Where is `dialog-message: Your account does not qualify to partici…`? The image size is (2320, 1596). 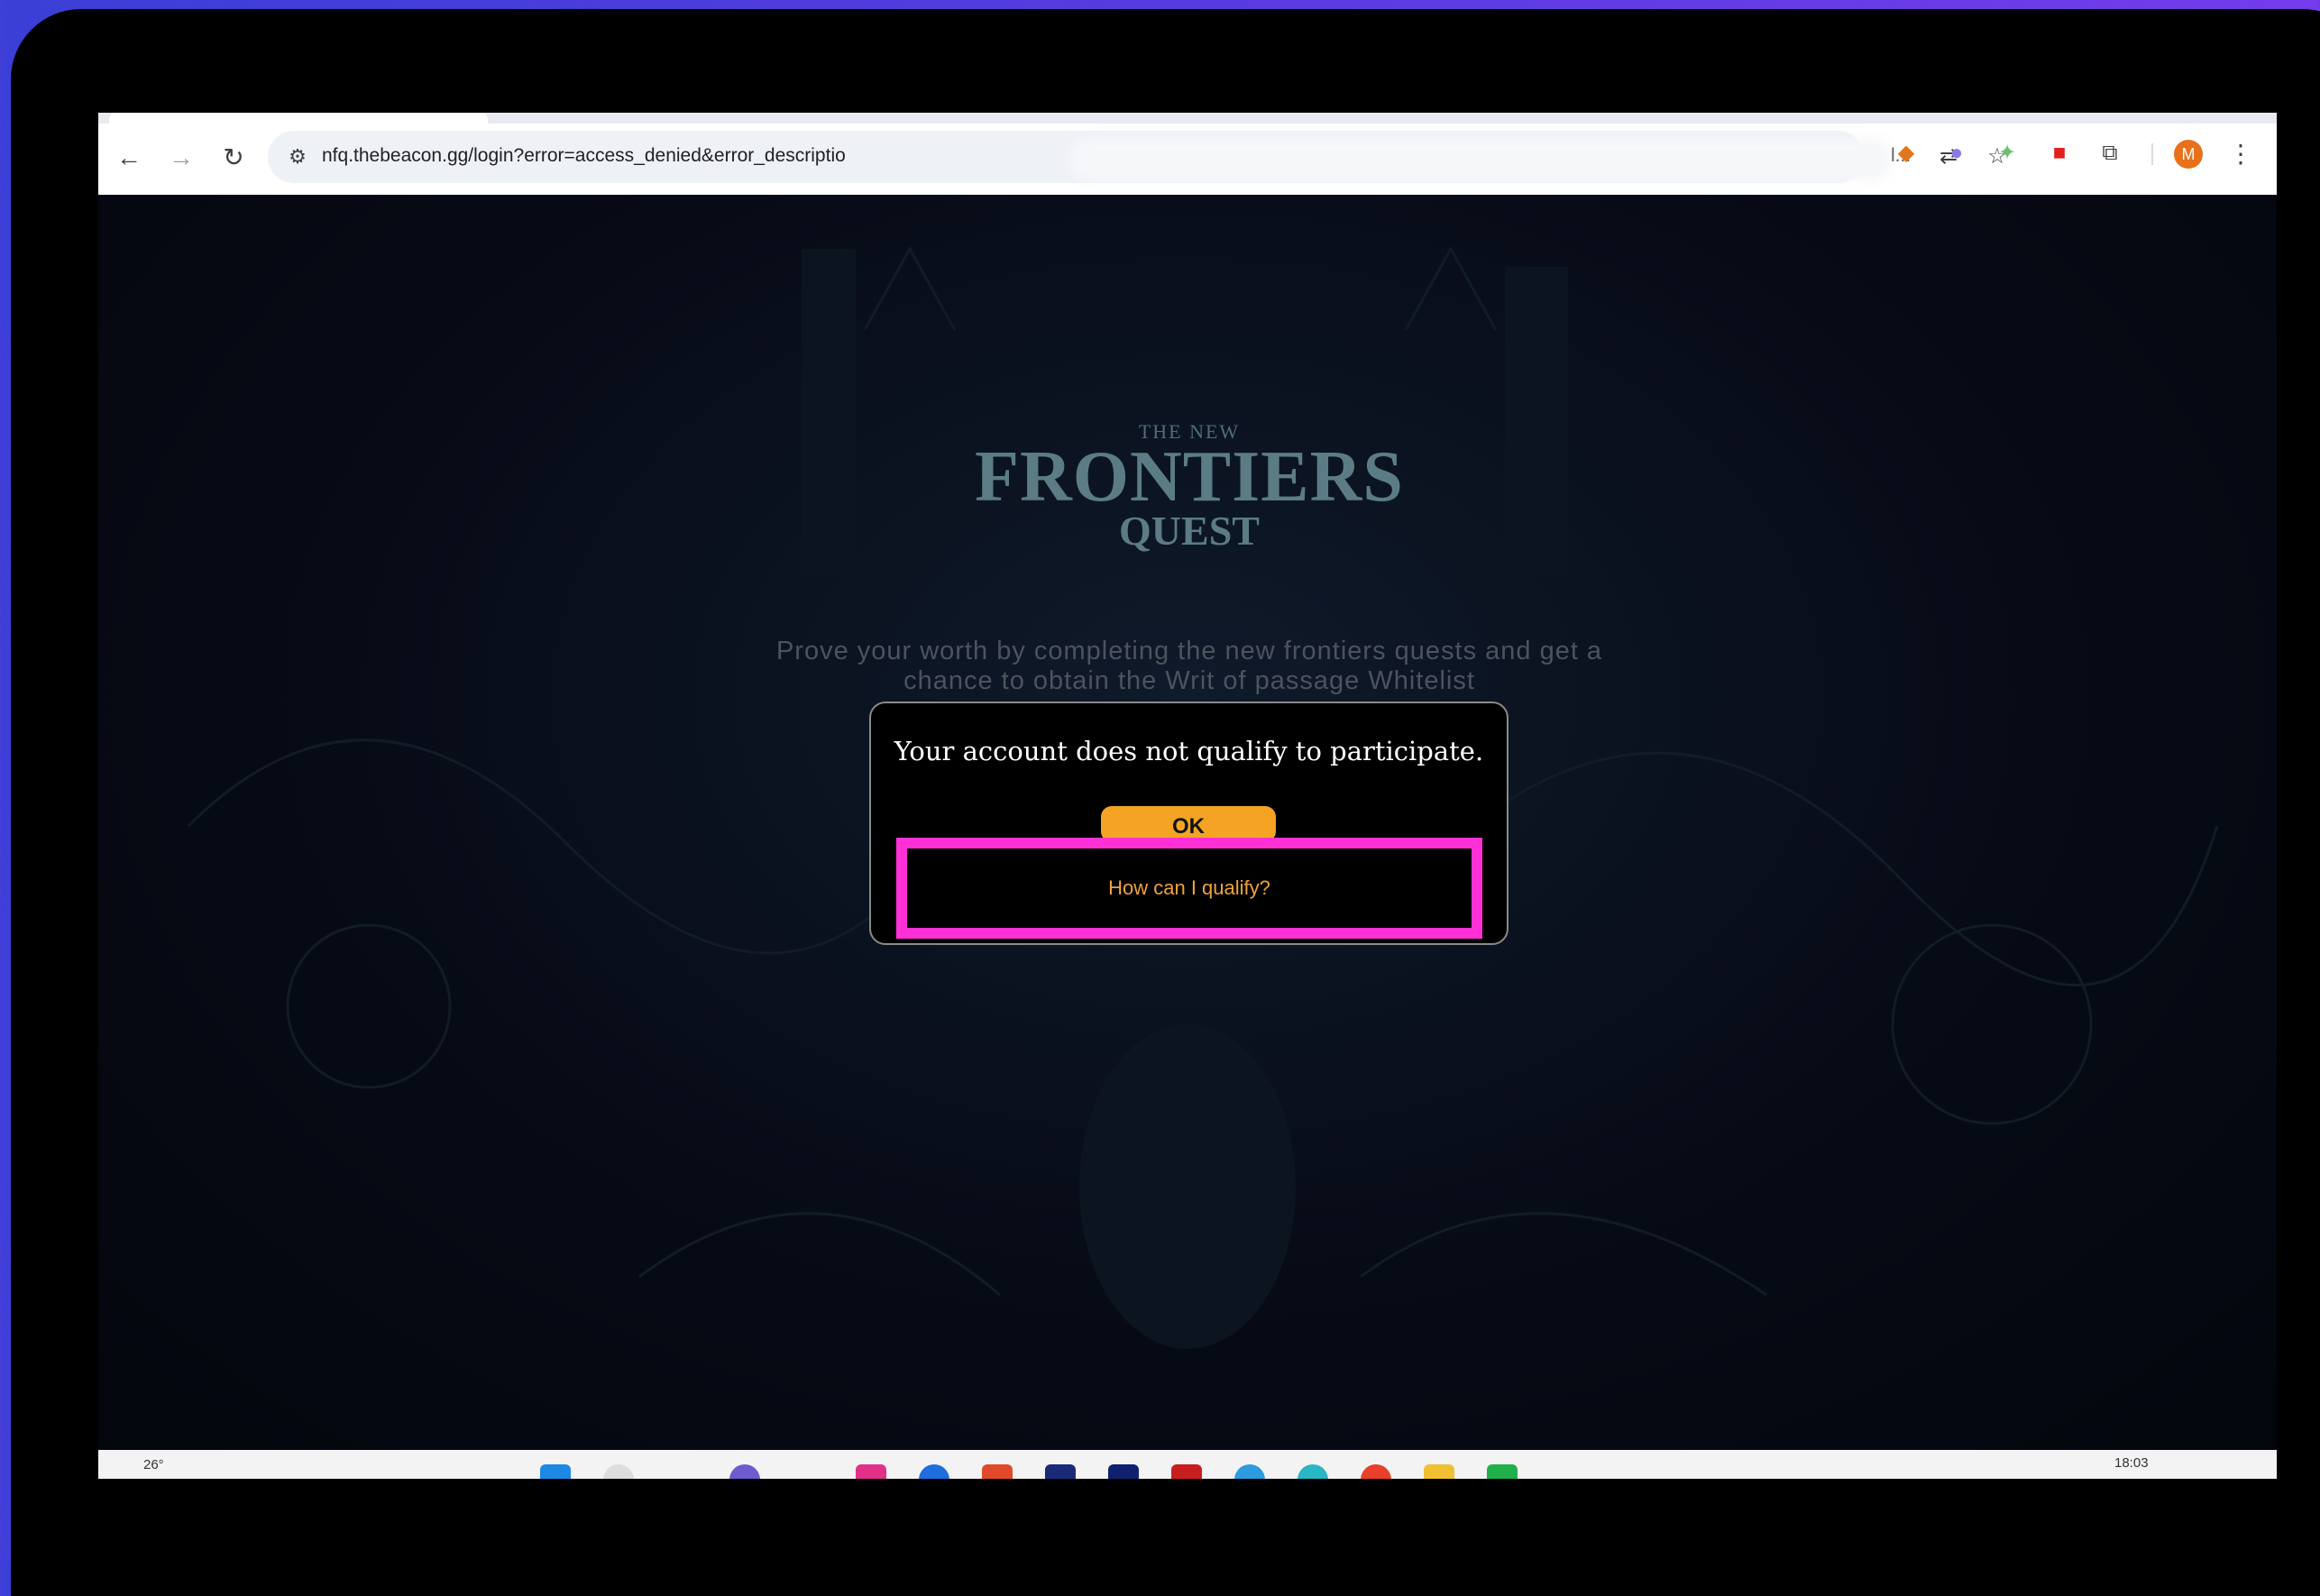 dialog-message: Your account does not qualify to partici… is located at coordinates (1189, 751).